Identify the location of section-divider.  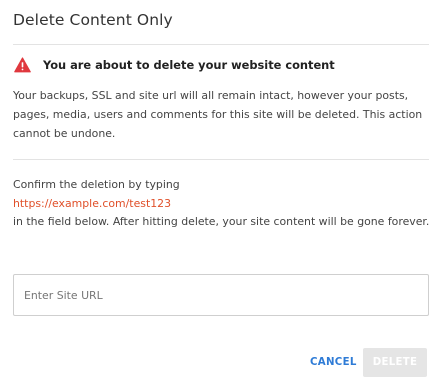
(221, 159).